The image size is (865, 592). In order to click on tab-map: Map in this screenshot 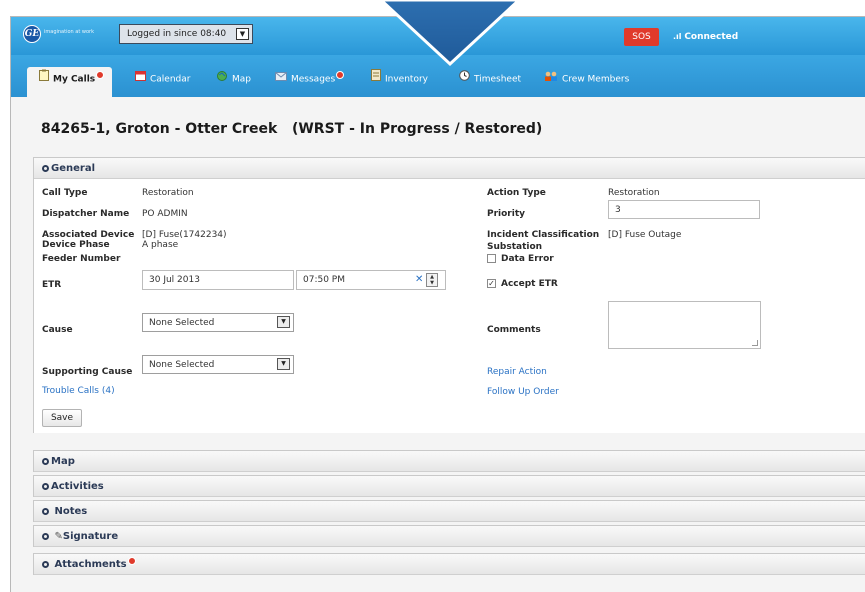, I will do `click(233, 82)`.